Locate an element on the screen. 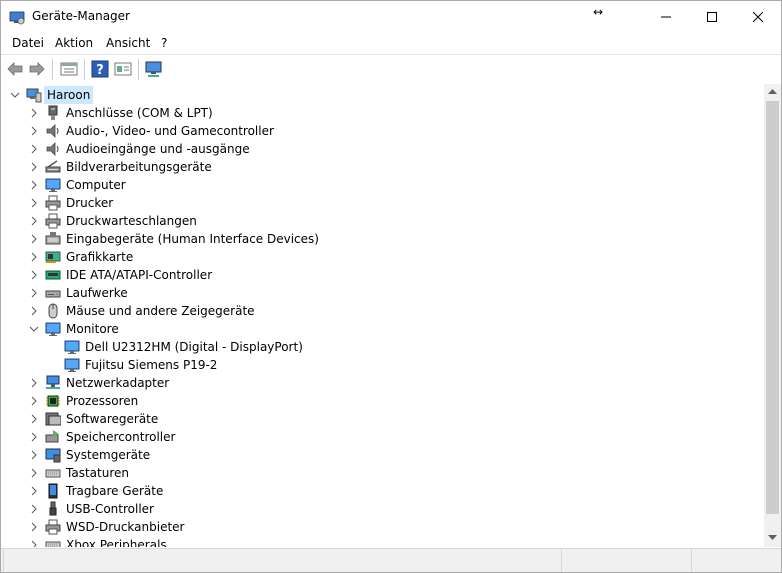 This screenshot has width=782, height=573. tree-device: Dell U2312HM (Digital - DisplayPort) is located at coordinates (382, 347).